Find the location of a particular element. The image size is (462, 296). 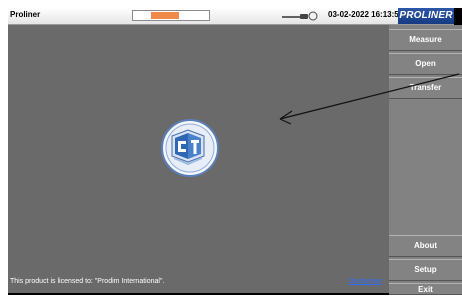

proliner-logo: PROLINER is located at coordinates (426, 16).